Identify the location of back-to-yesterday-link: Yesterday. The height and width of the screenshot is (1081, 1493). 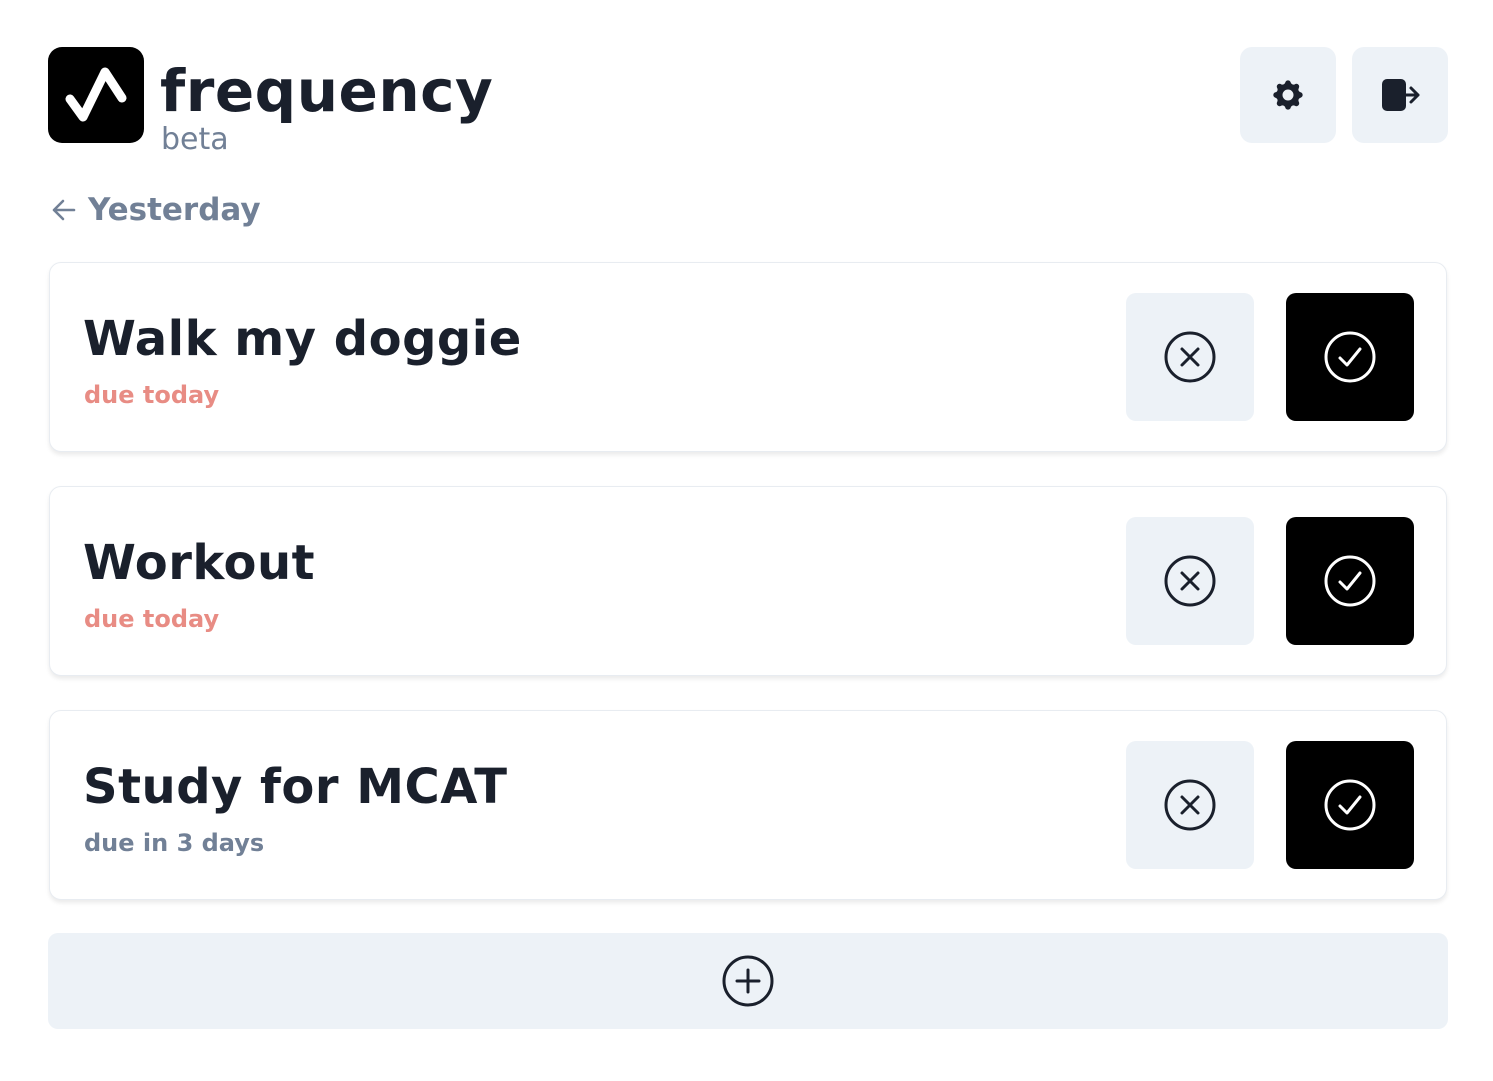
(155, 210).